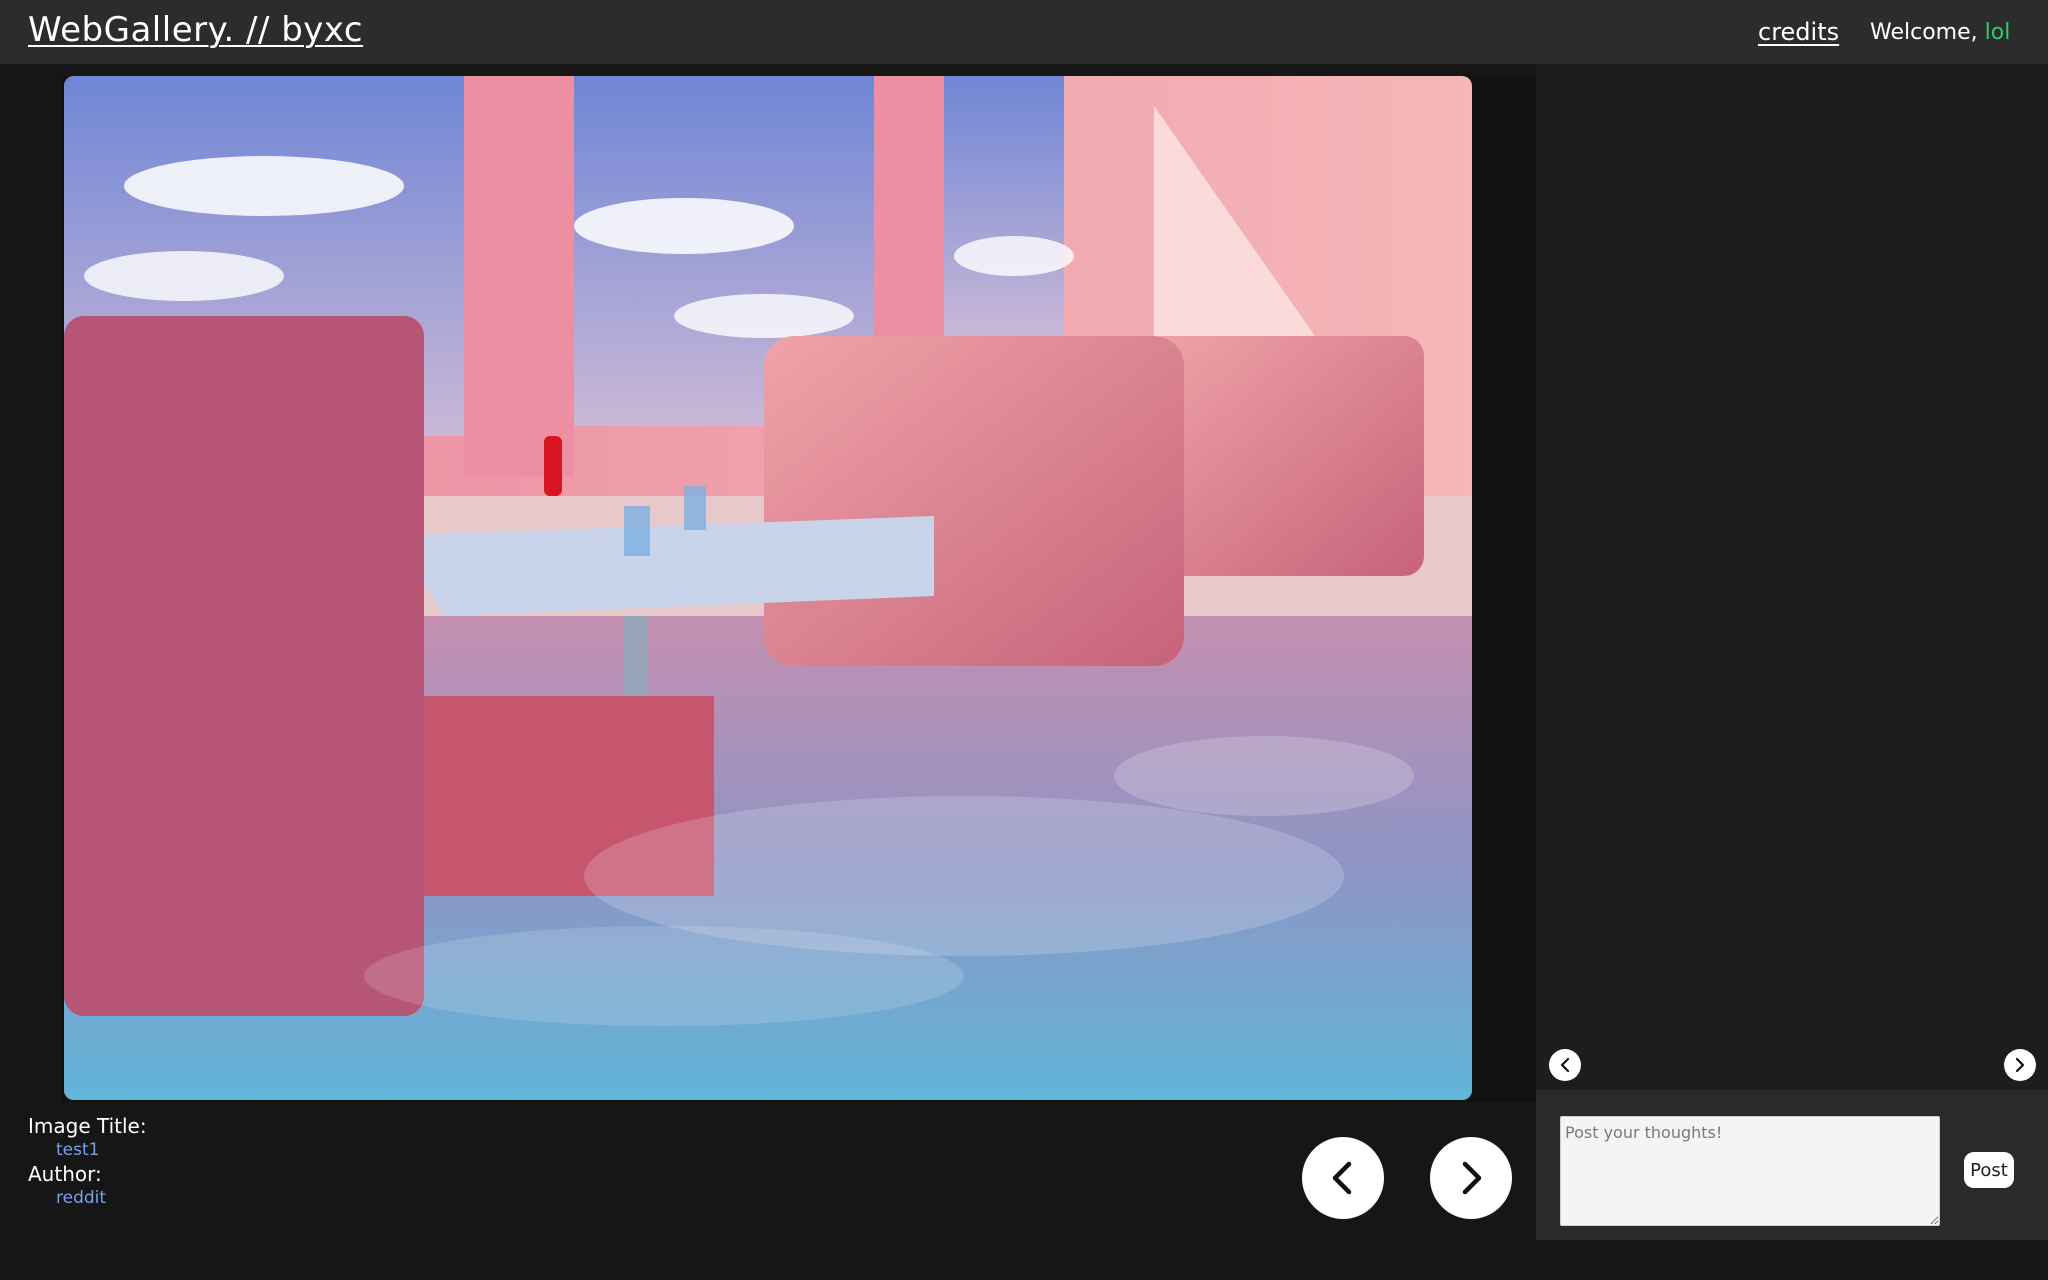 Image resolution: width=2048 pixels, height=1280 pixels. I want to click on image-title-value: test1, so click(78, 1150).